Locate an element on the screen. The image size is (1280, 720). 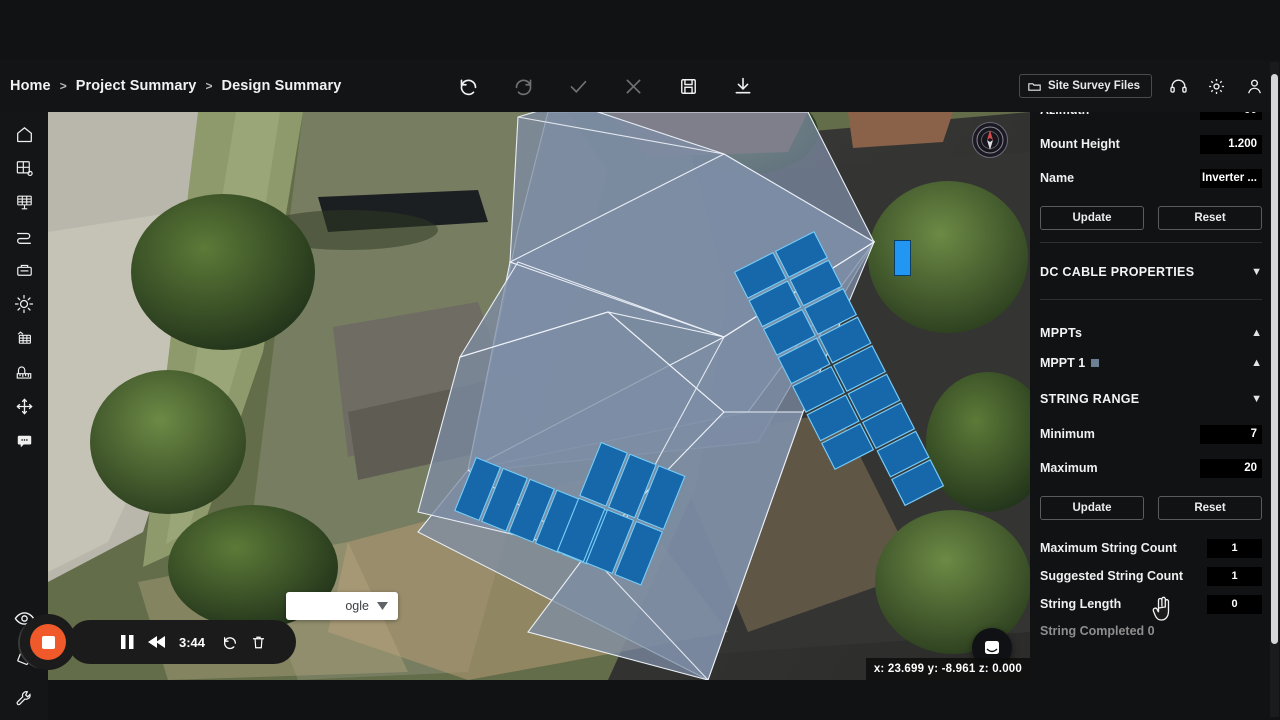
mppt-1-title: MPPT 1 is located at coordinates (1070, 363).